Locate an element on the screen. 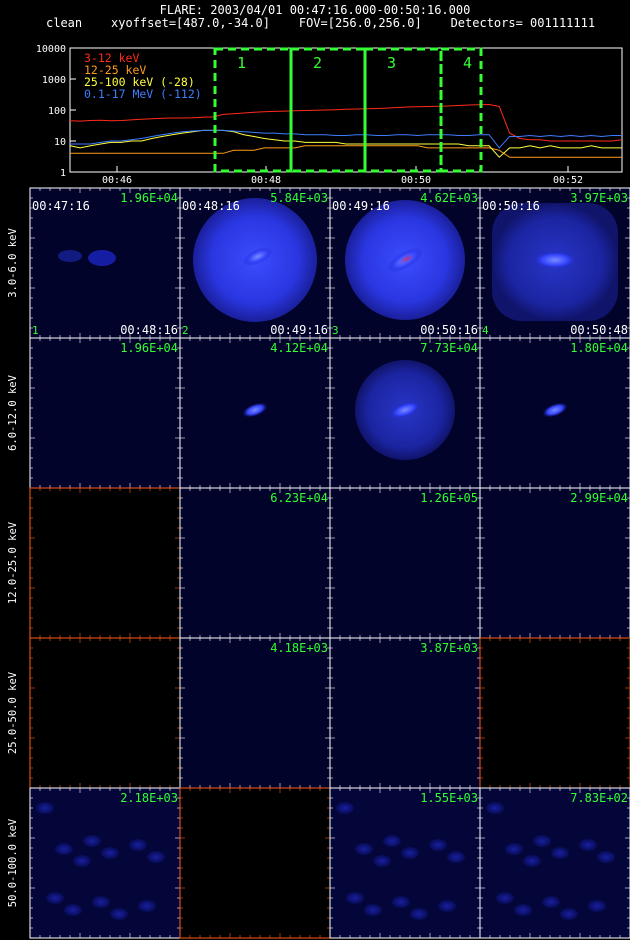 This screenshot has height=940, width=630. image-cell: 2.99E+04 is located at coordinates (554, 563).